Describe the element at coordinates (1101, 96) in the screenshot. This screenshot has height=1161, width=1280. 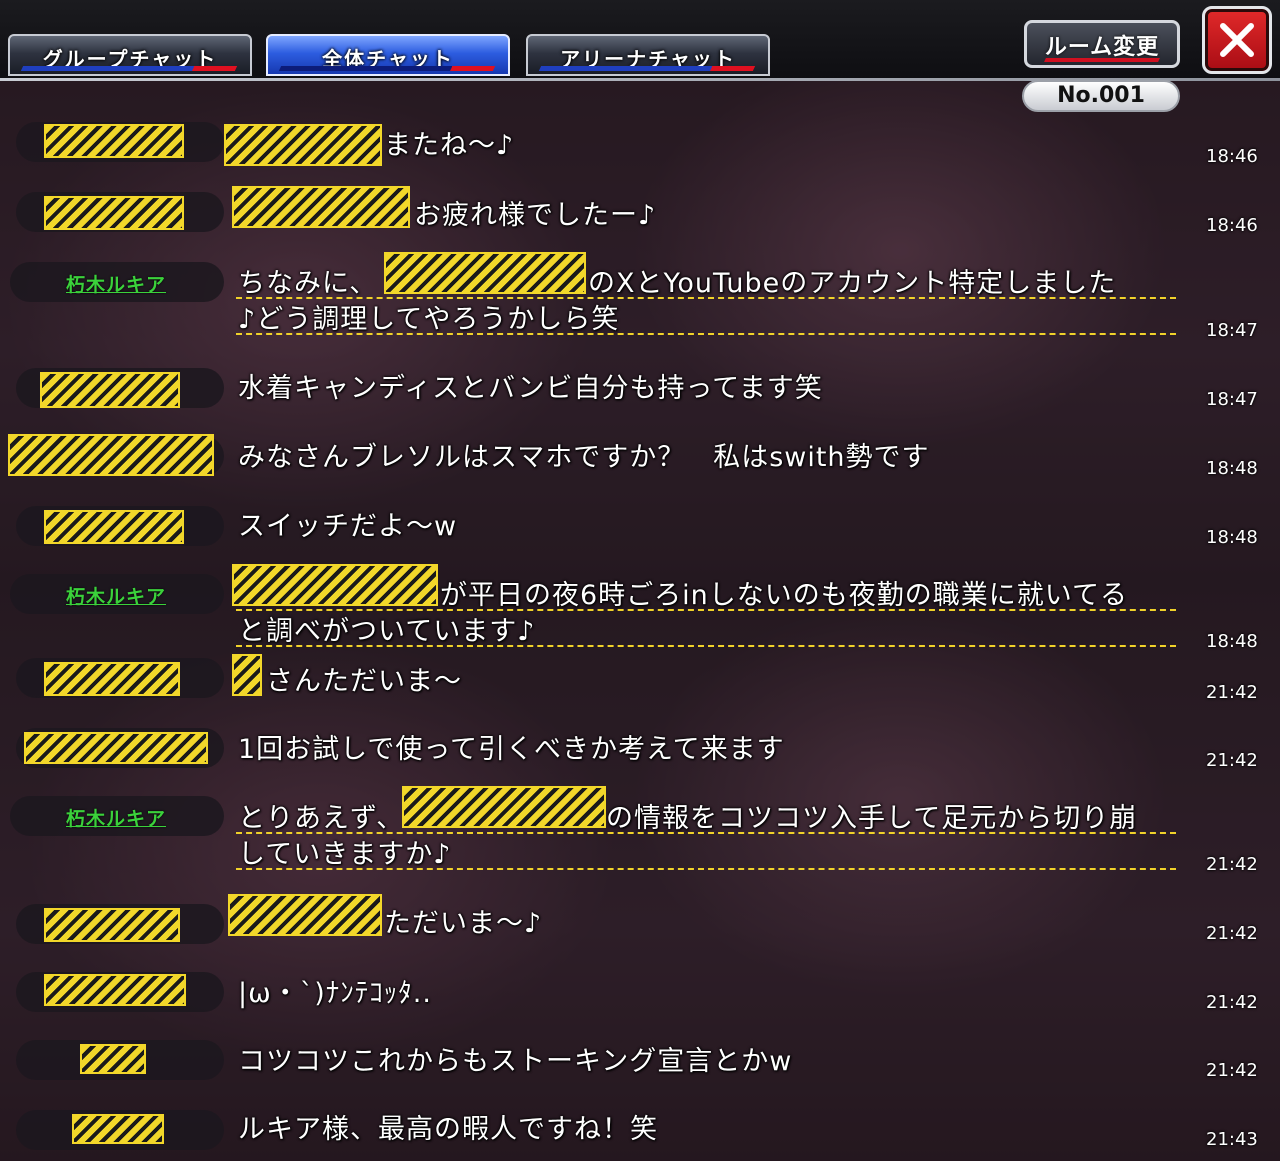
I see `room-number: No.001` at that location.